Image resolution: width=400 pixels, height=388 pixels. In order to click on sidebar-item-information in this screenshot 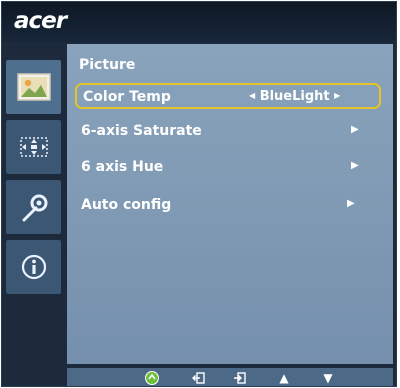, I will do `click(33, 267)`.